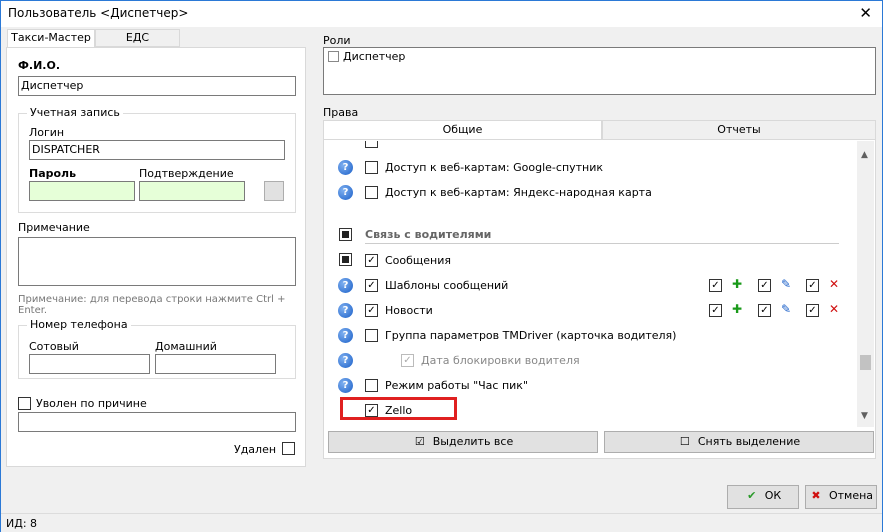 The width and height of the screenshot is (883, 532). I want to click on account-group-title: Учетная запись, so click(75, 112).